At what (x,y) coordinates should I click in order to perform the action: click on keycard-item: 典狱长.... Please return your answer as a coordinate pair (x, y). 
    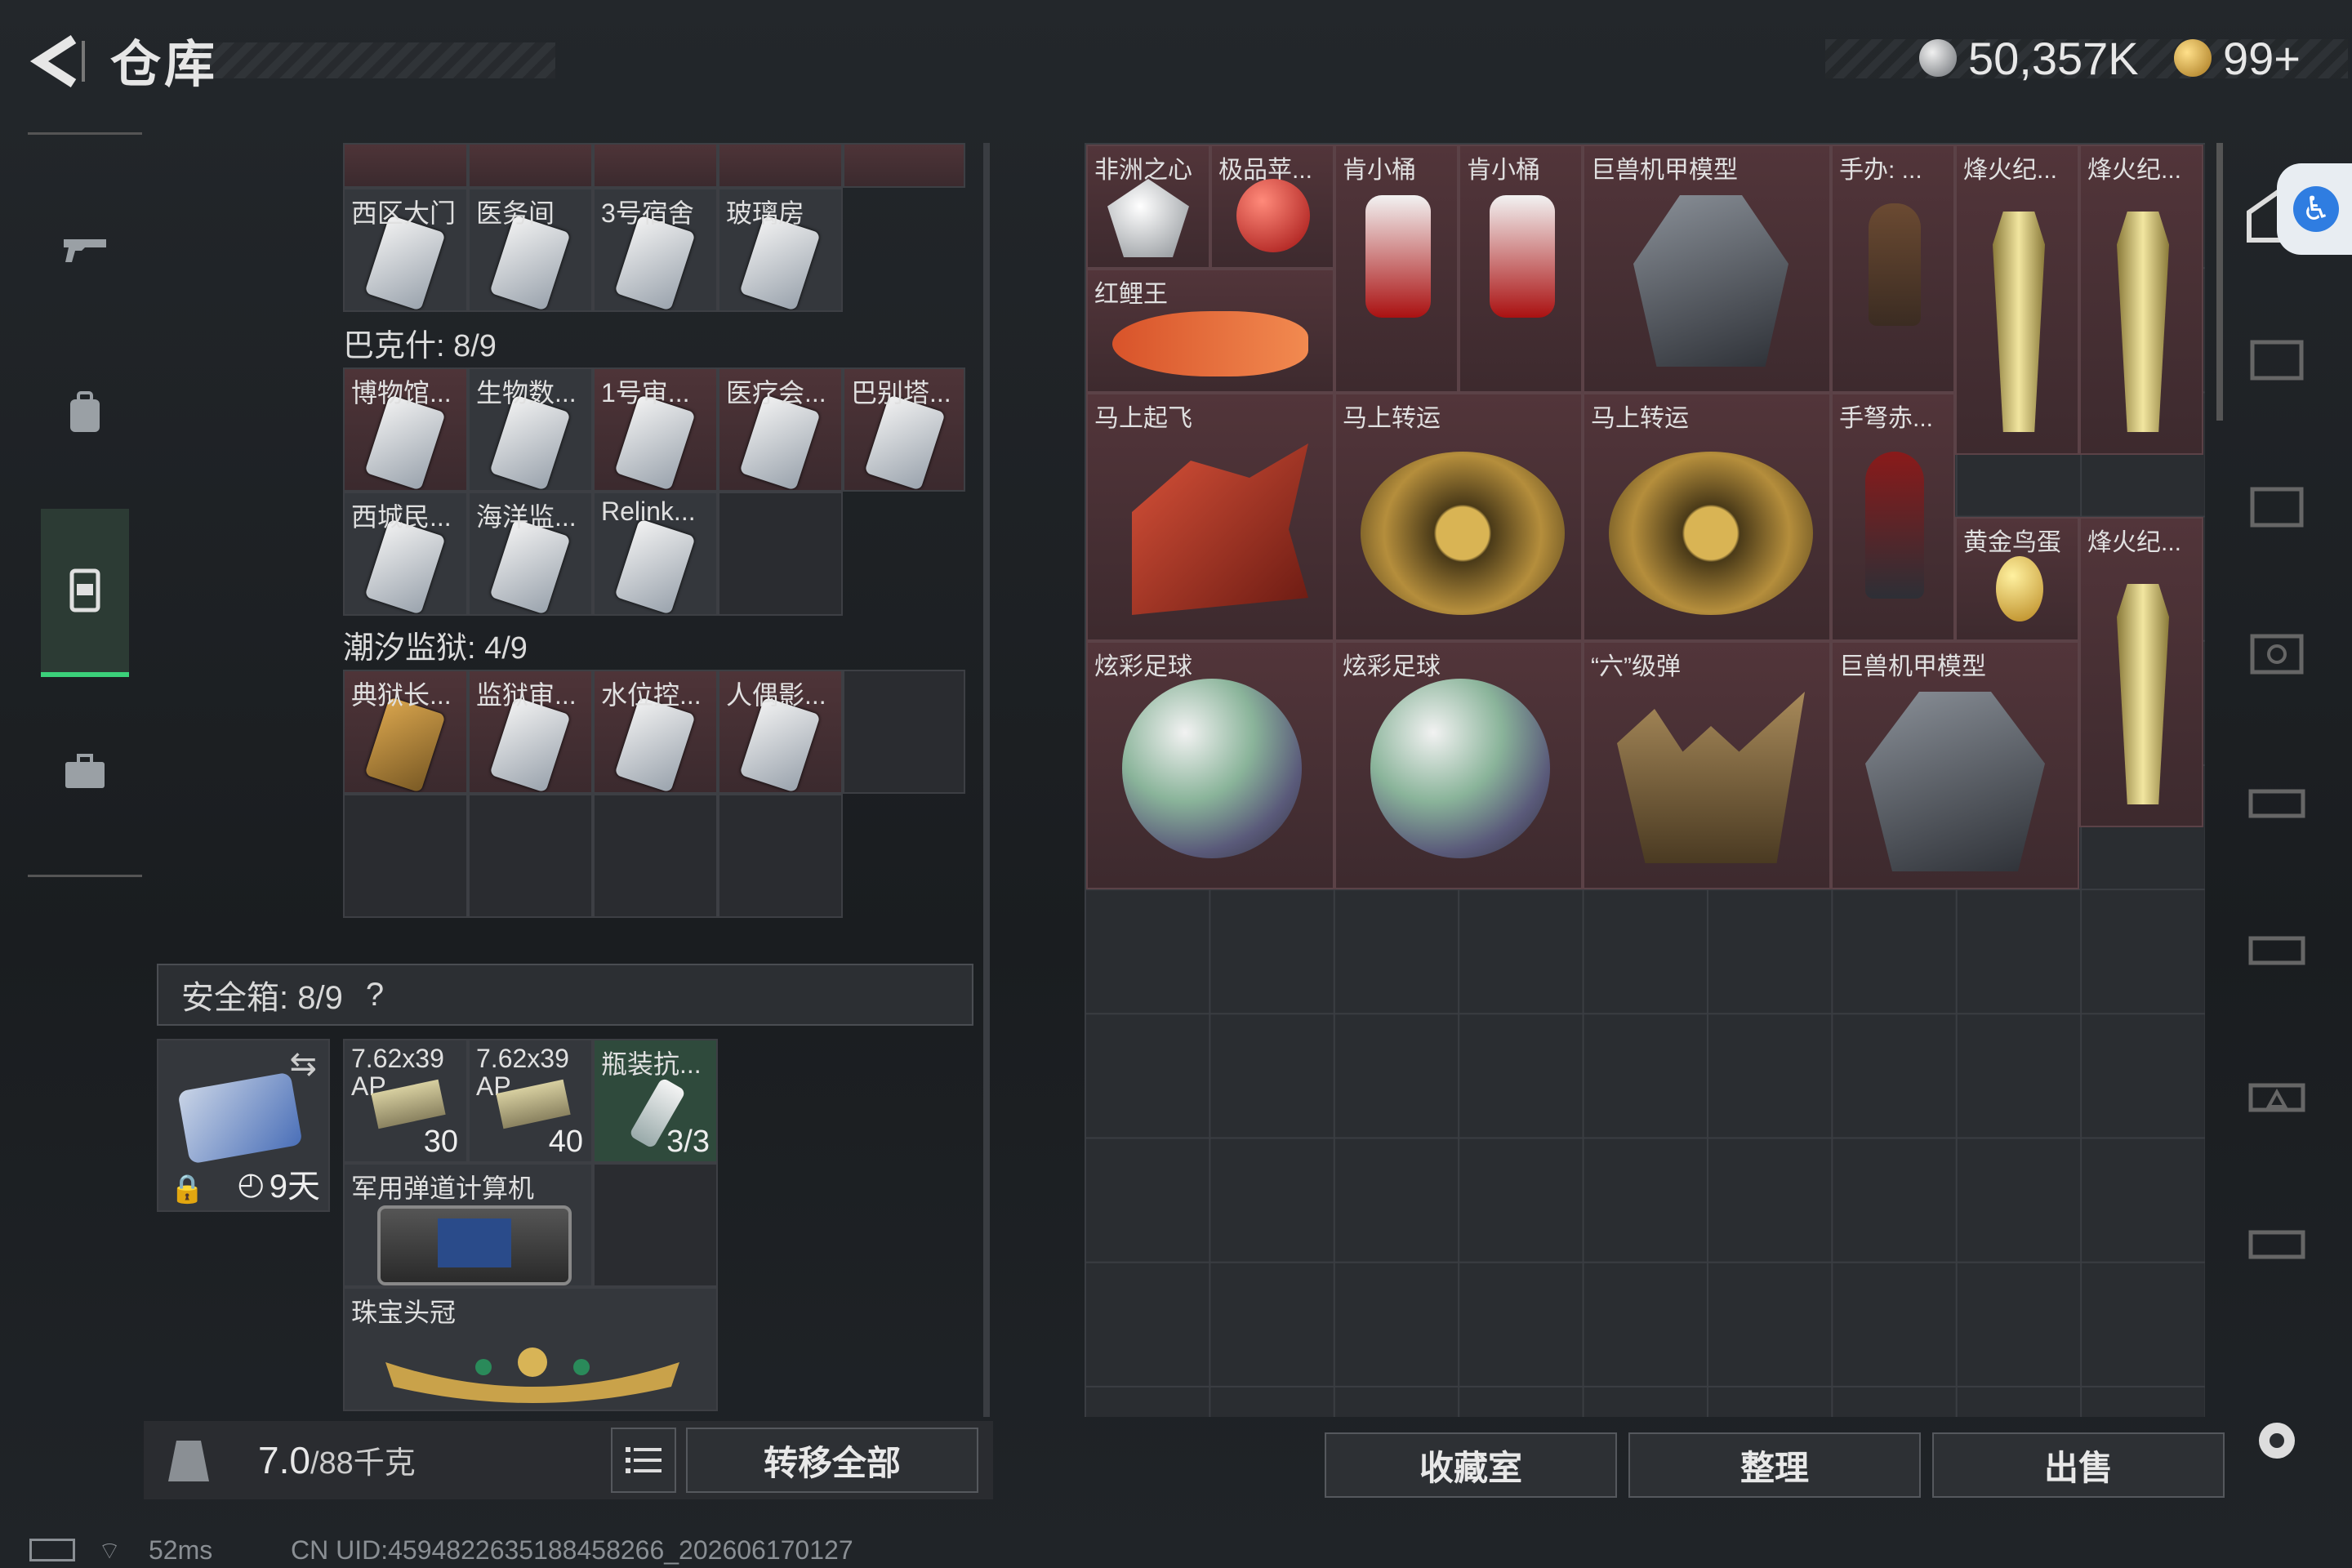
    Looking at the image, I should click on (405, 732).